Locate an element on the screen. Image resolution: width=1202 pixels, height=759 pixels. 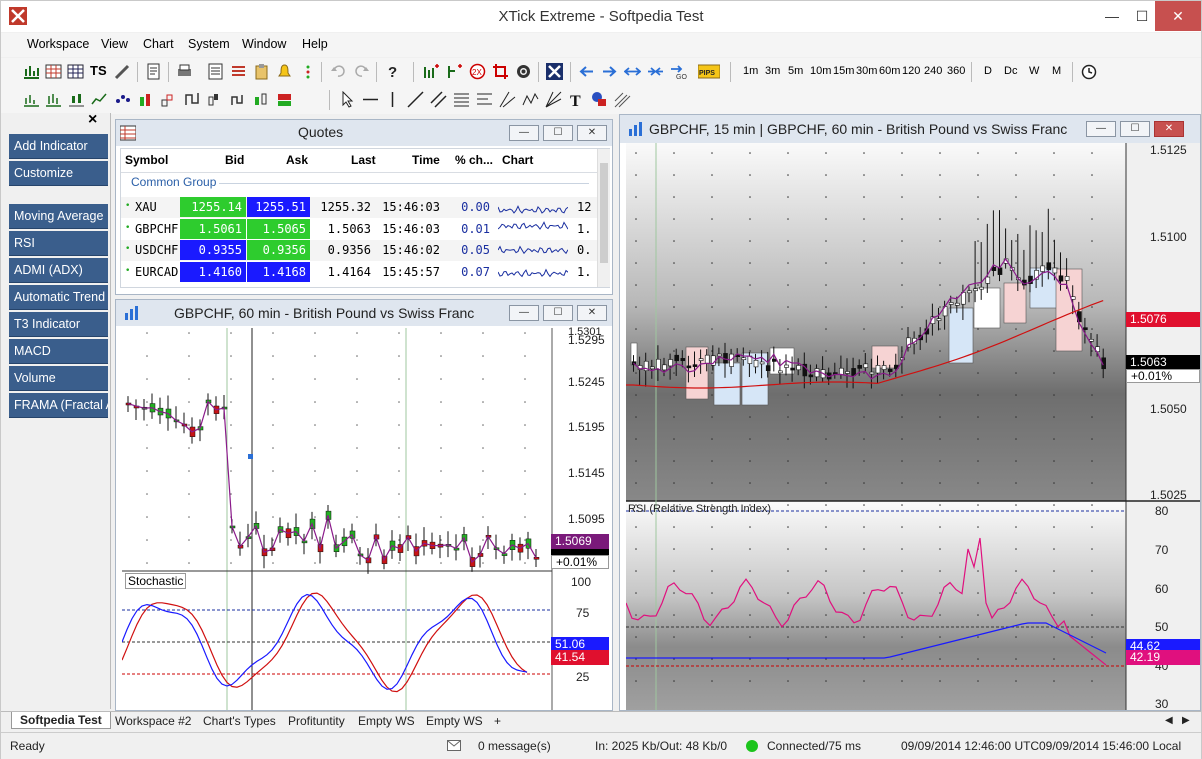
close-button: ✕ is located at coordinates (1178, 16).